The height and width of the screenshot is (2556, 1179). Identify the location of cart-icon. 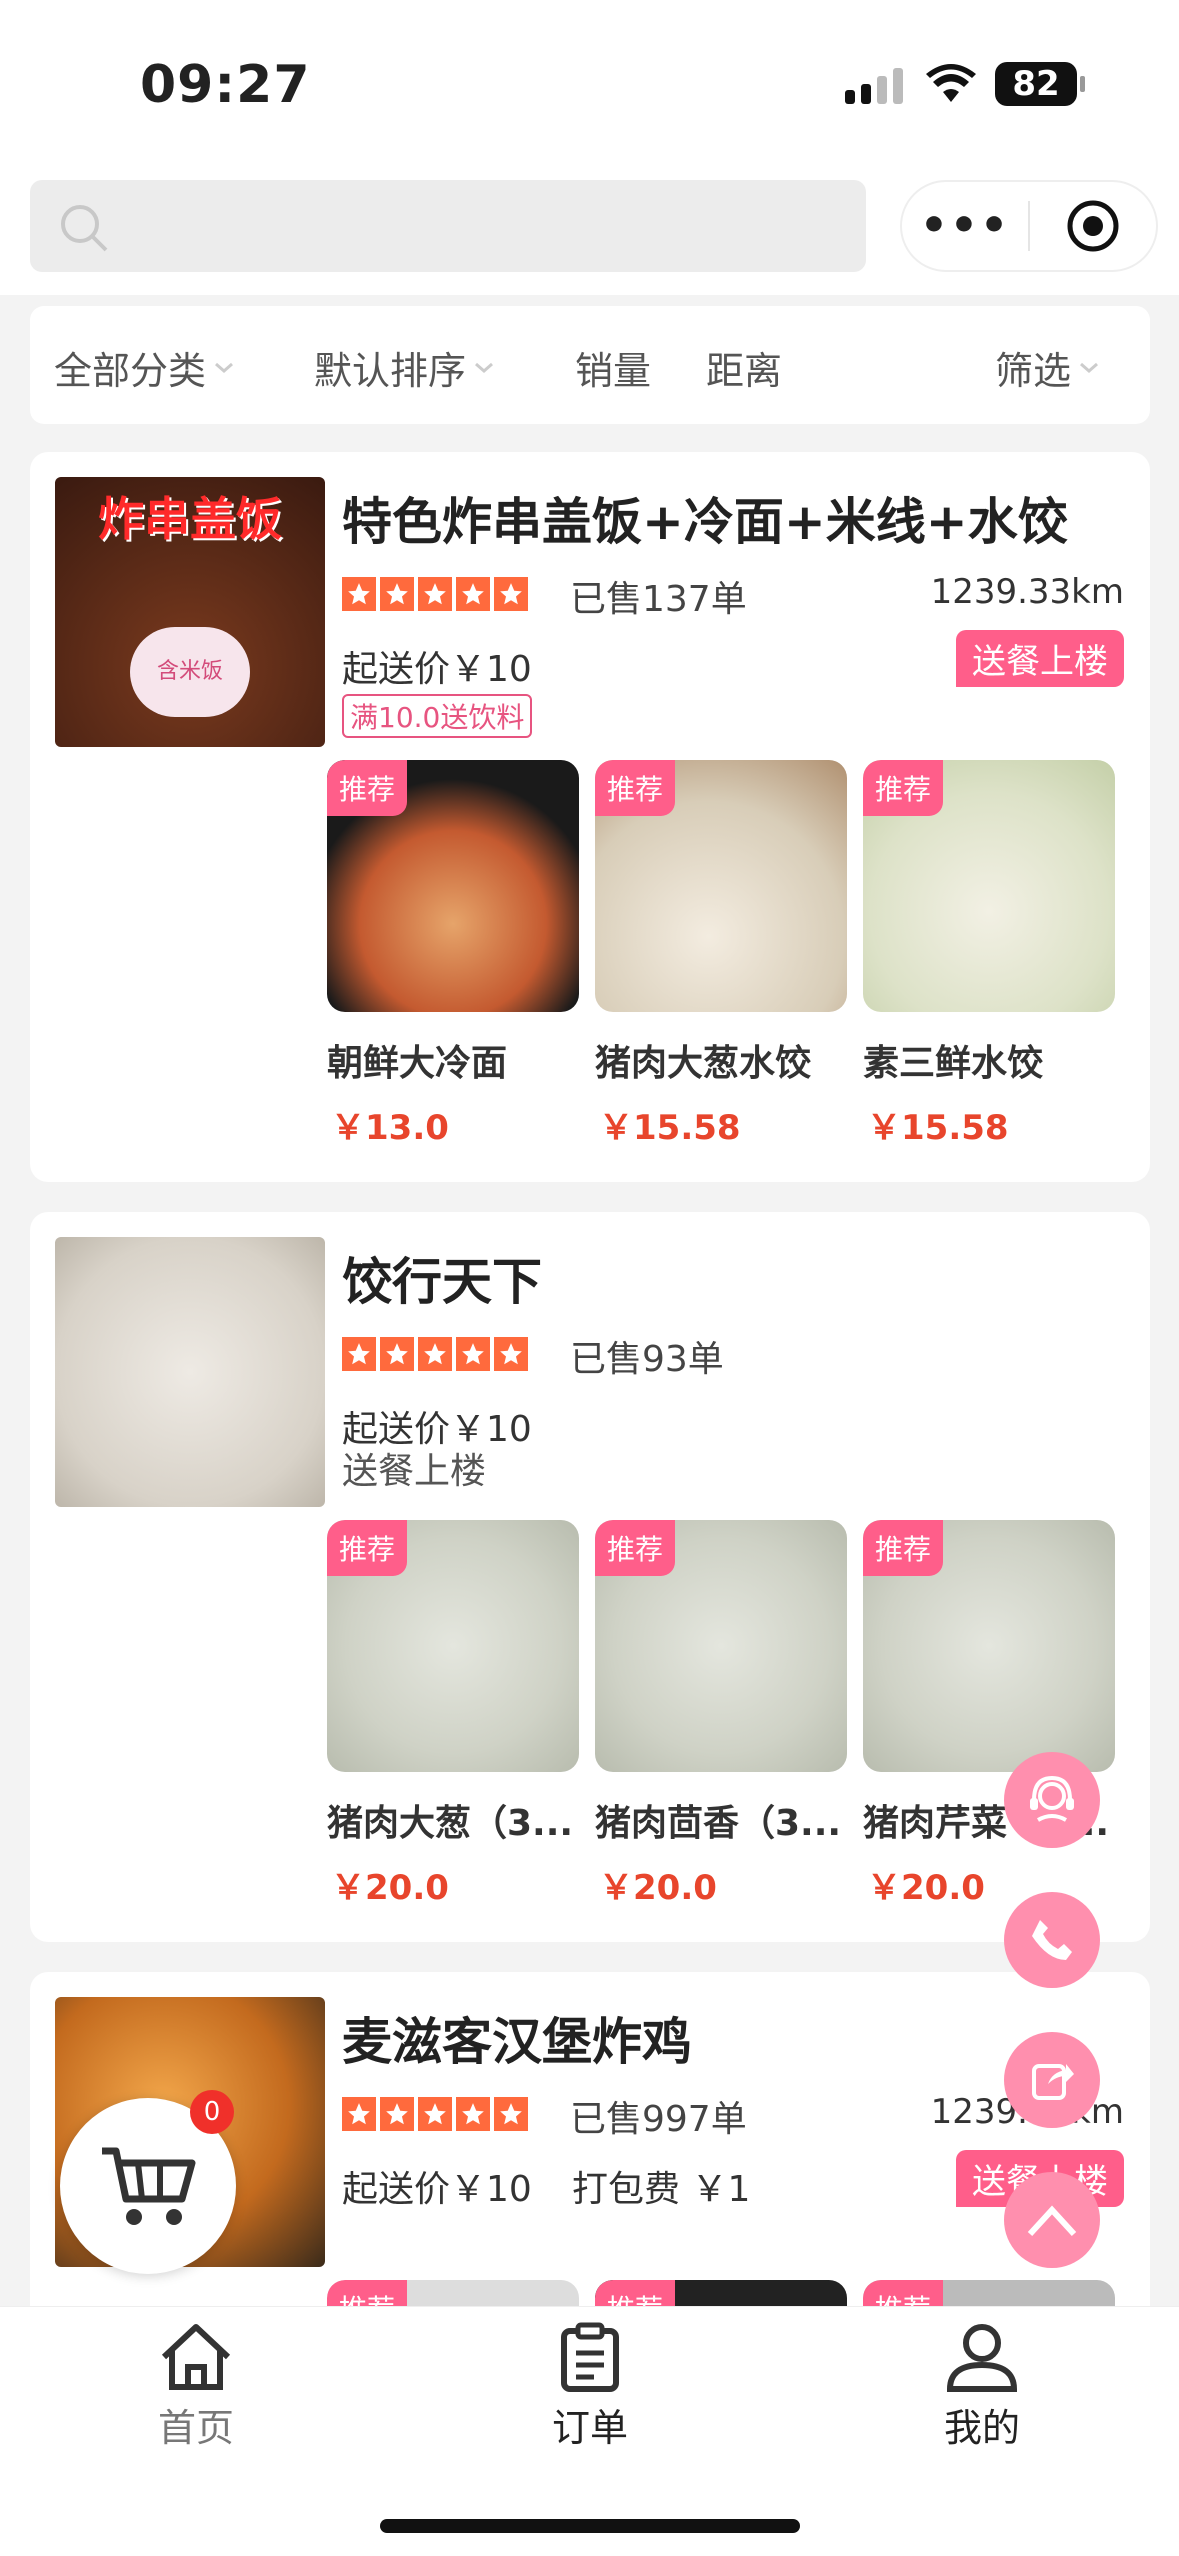
(149, 2186).